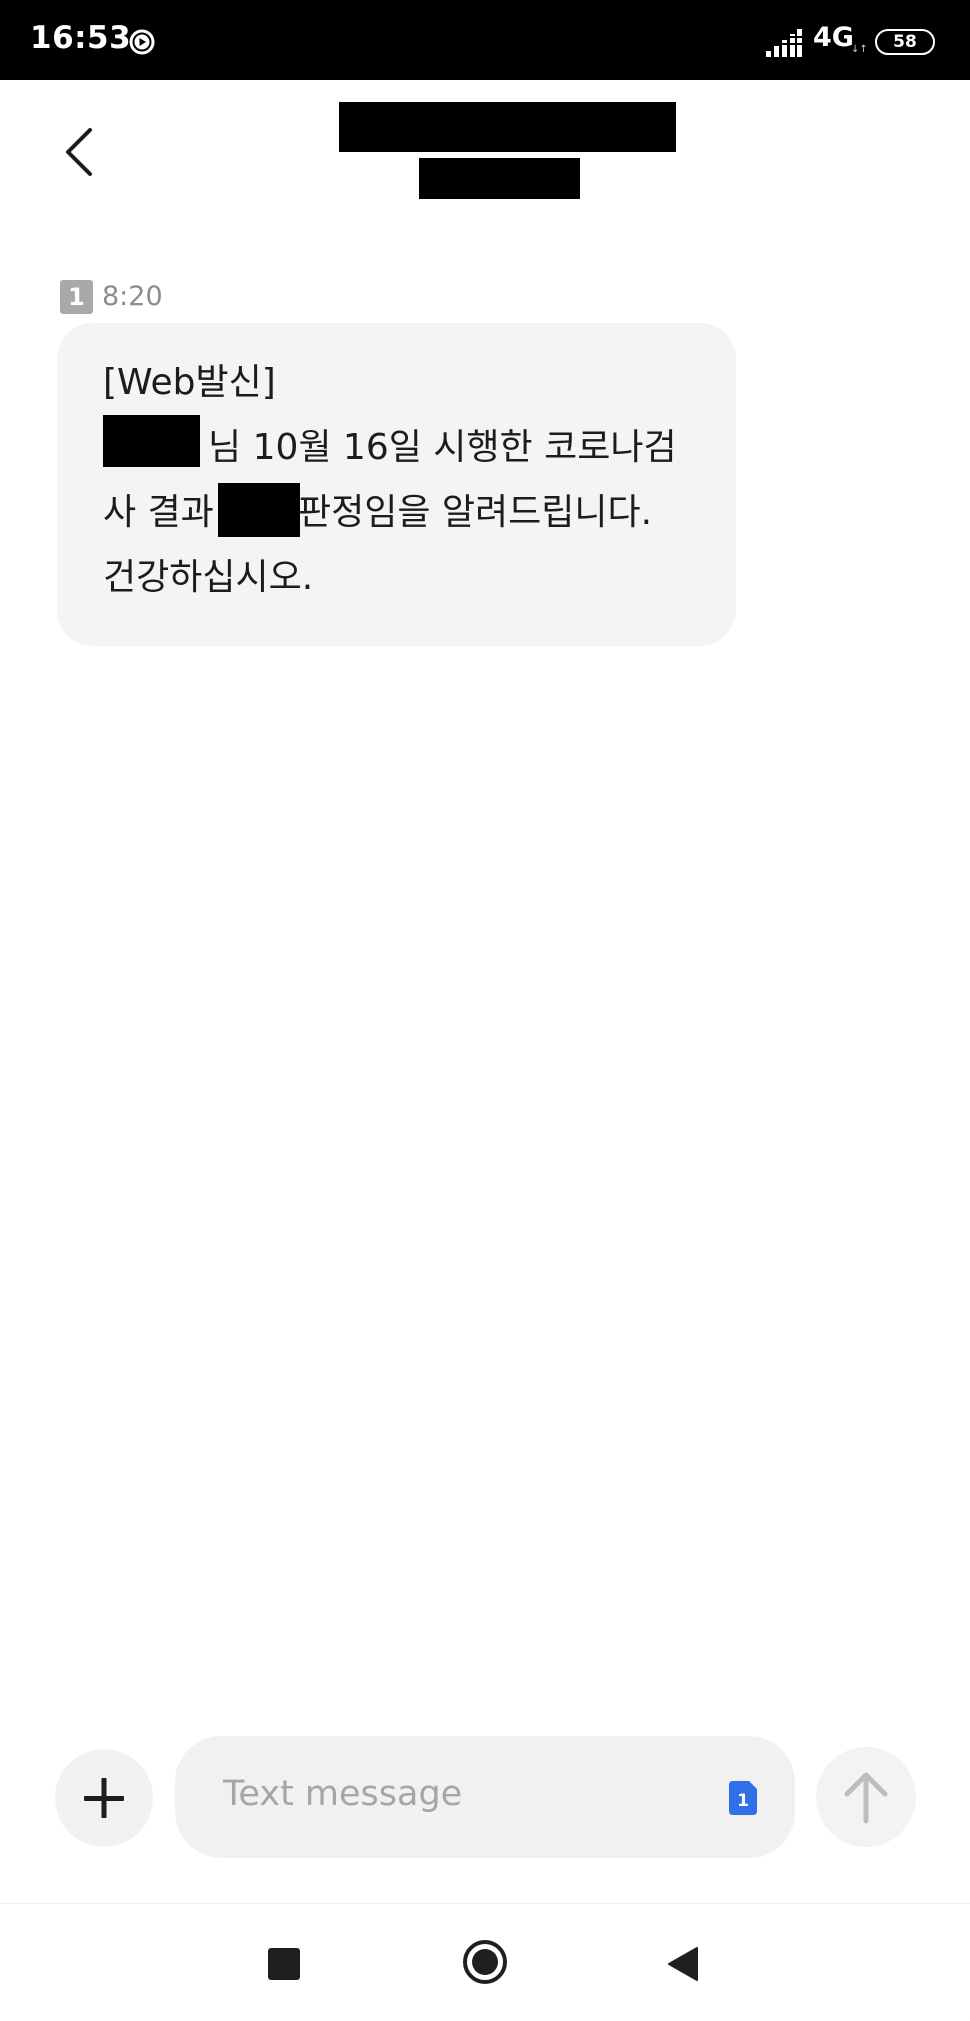 The height and width of the screenshot is (2021, 970). Describe the element at coordinates (485, 1962) in the screenshot. I see `circle-icon` at that location.